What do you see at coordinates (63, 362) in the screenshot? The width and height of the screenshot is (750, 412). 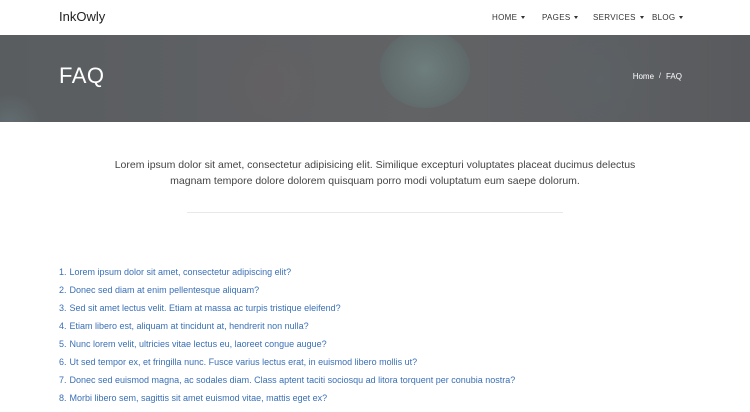 I see `faq-number: 6.` at bounding box center [63, 362].